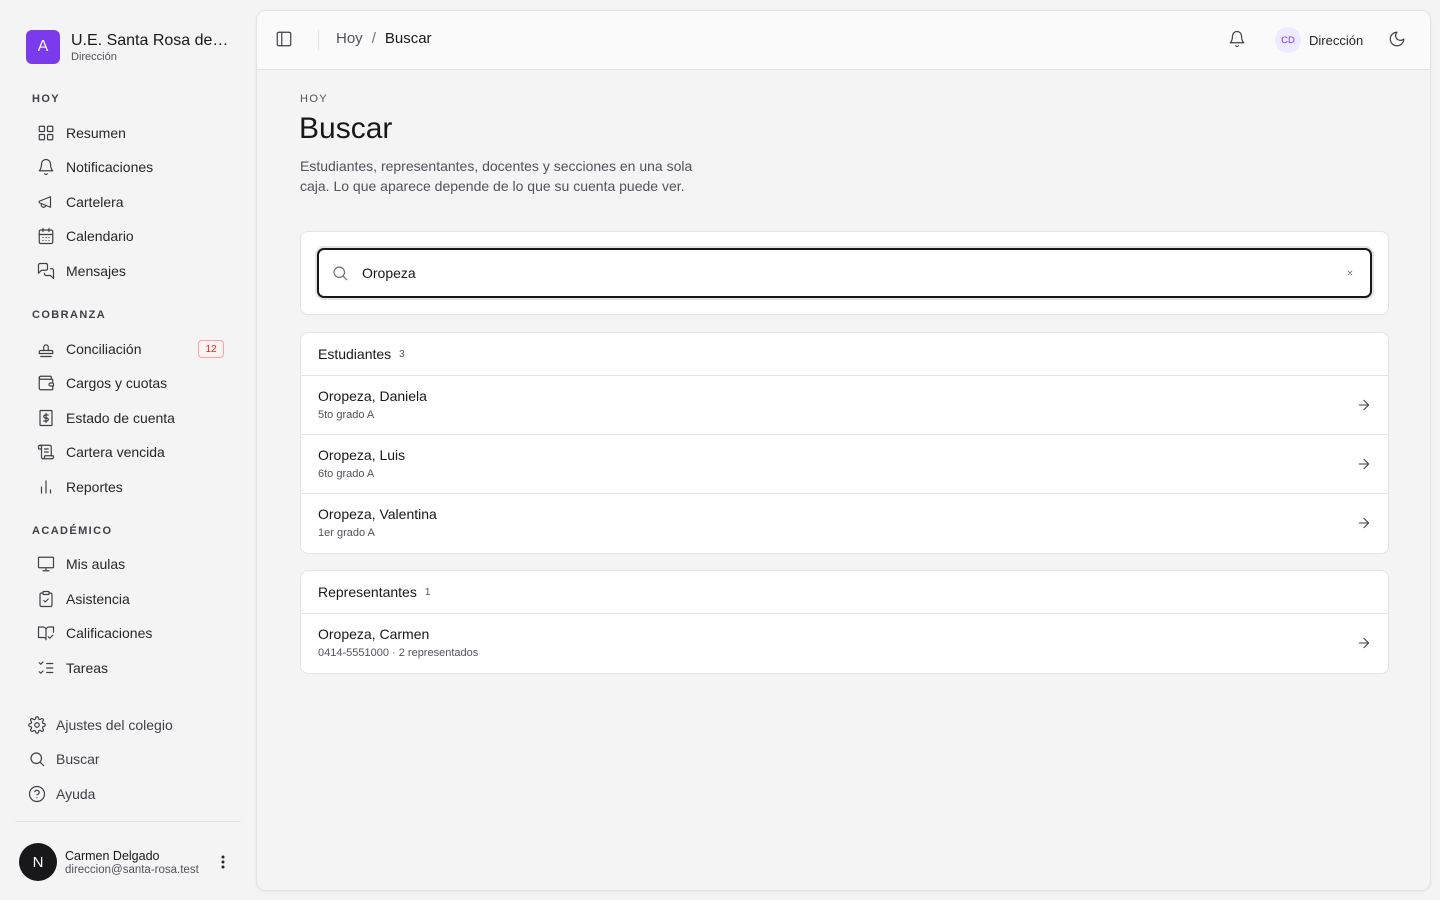 The width and height of the screenshot is (1440, 900). What do you see at coordinates (38, 862) in the screenshot?
I see `avatar: N` at bounding box center [38, 862].